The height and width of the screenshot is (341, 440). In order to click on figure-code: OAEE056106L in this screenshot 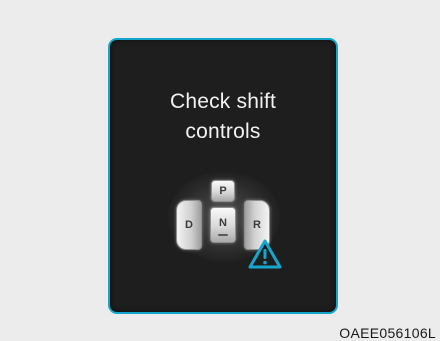, I will do `click(387, 333)`.